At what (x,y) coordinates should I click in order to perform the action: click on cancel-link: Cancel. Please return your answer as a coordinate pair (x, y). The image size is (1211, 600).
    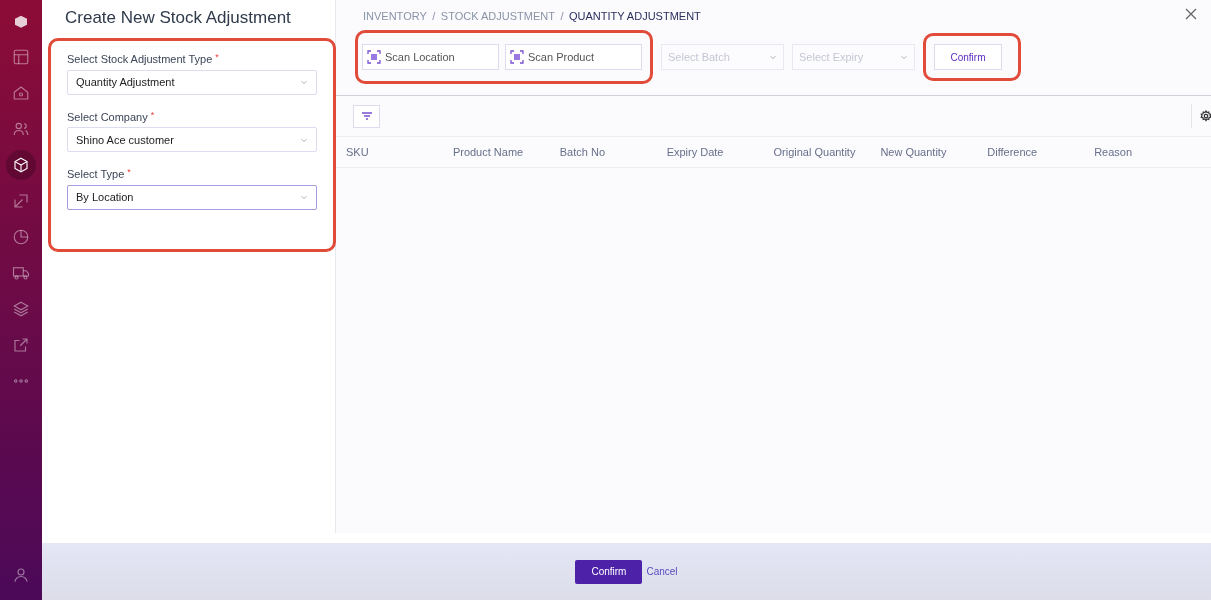
    Looking at the image, I should click on (662, 571).